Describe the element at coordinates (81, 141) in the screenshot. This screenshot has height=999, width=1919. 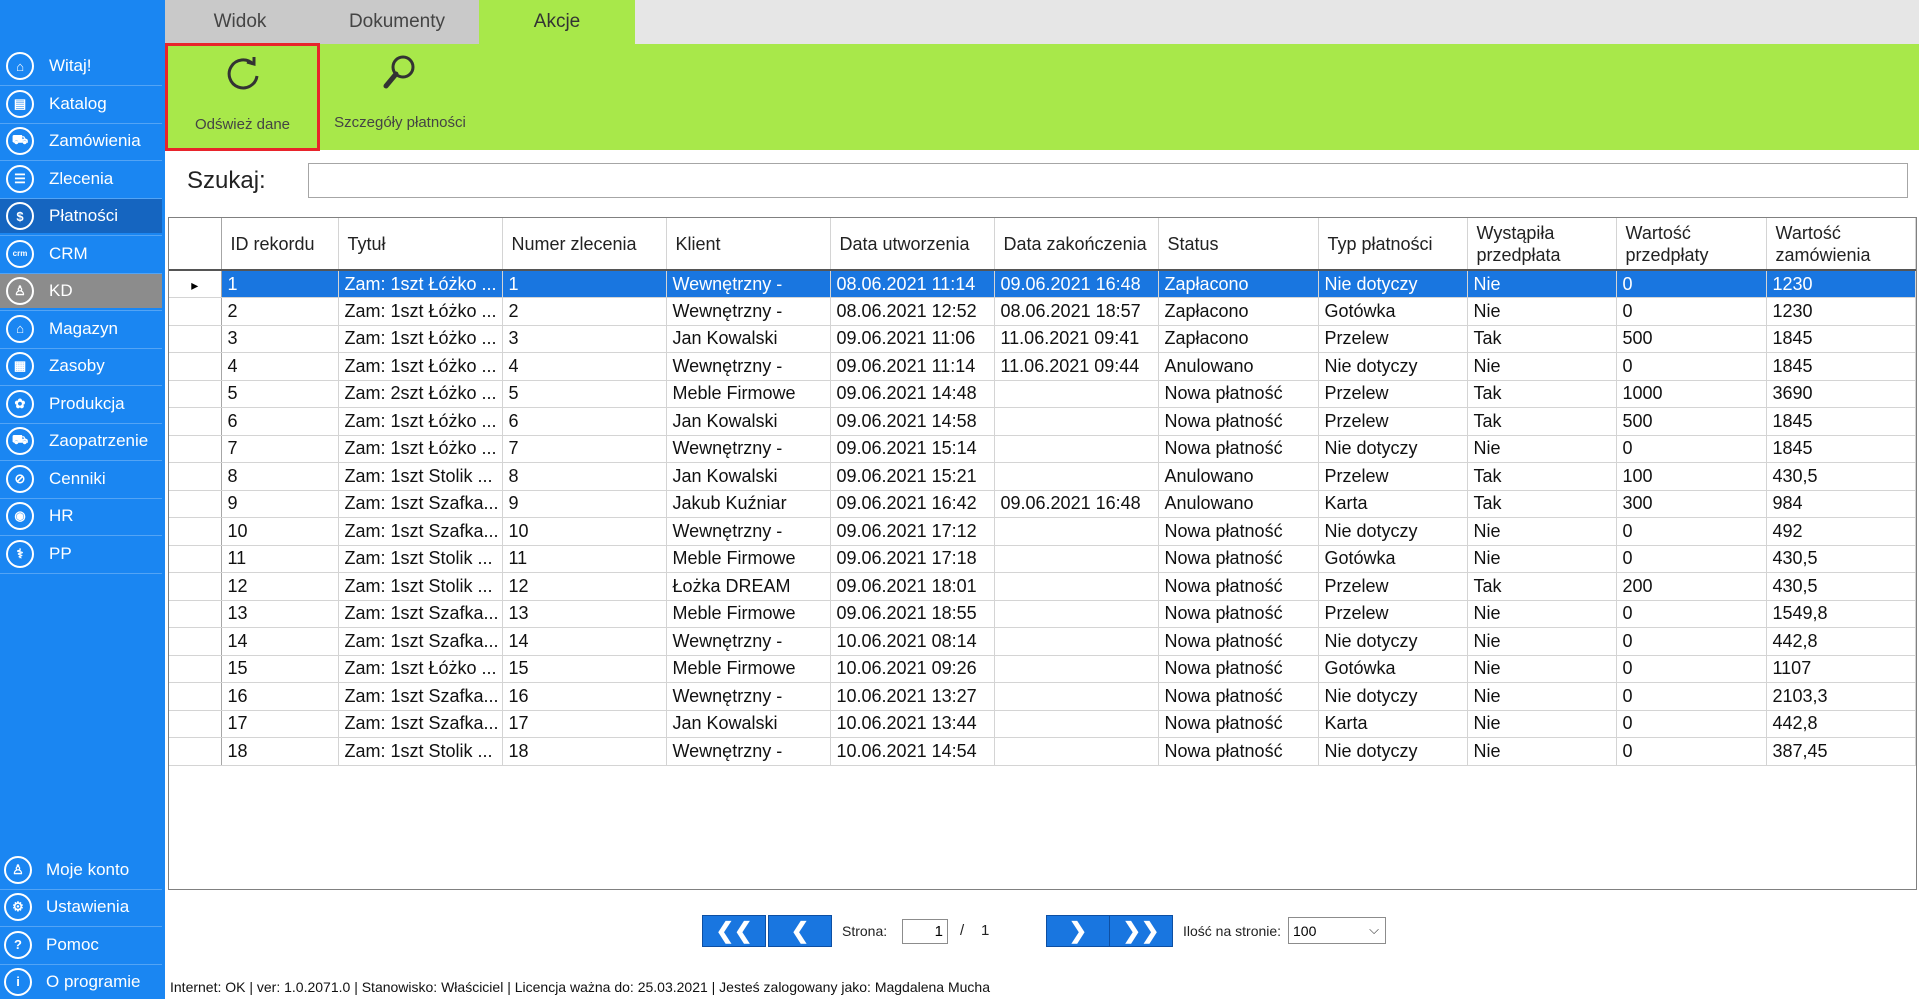
I see `sidebar-item-zamowienia: ⛟ Zamówienia` at that location.